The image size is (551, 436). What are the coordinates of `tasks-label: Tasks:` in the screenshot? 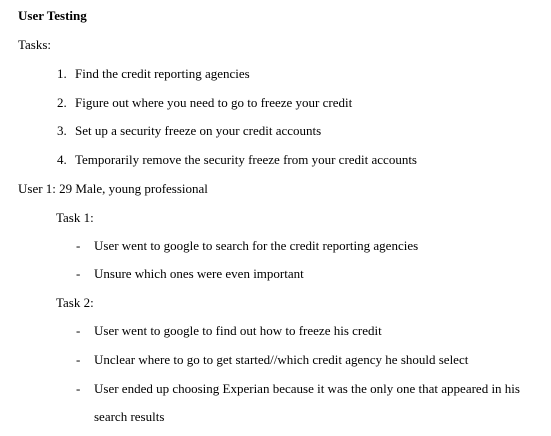 It's located at (35, 44).